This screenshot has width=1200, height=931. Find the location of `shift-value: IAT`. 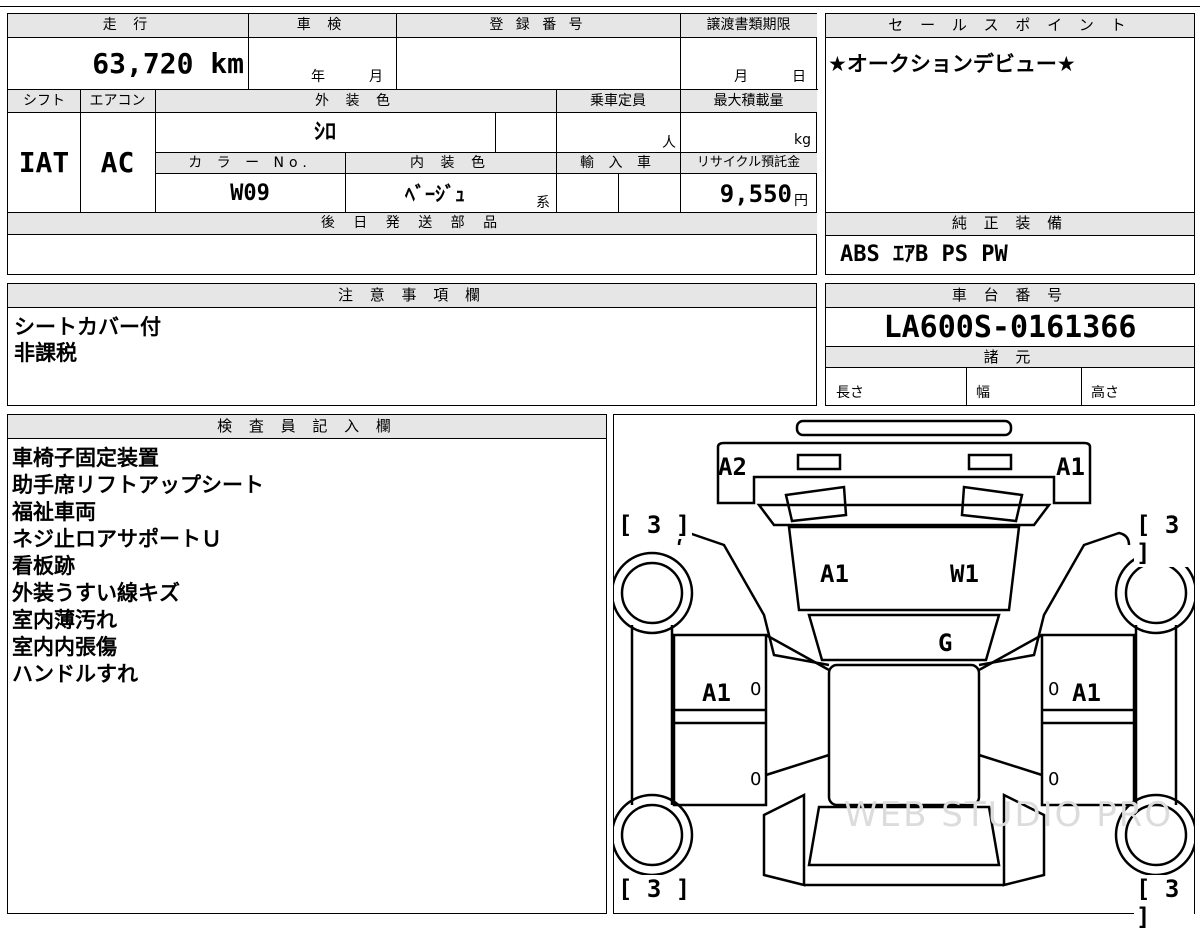

shift-value: IAT is located at coordinates (44, 162).